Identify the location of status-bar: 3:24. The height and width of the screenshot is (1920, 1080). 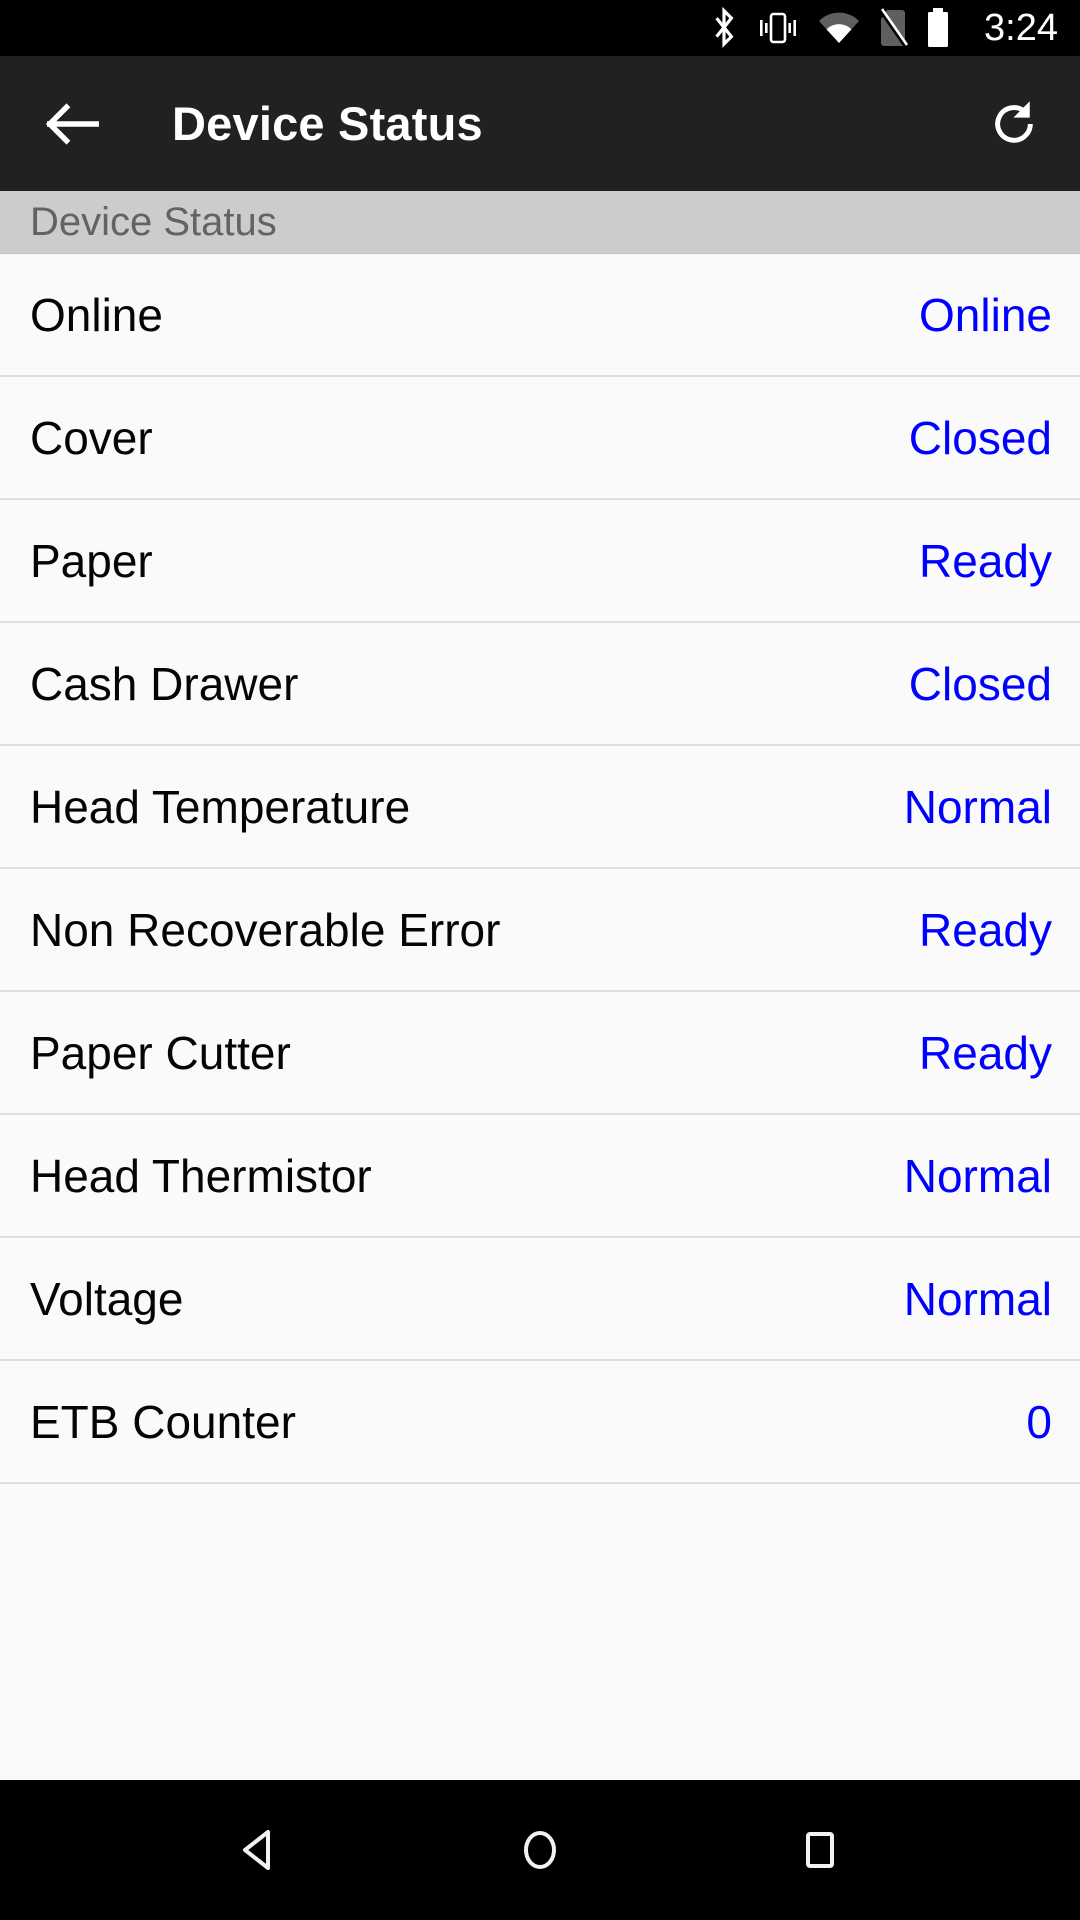
(540, 28).